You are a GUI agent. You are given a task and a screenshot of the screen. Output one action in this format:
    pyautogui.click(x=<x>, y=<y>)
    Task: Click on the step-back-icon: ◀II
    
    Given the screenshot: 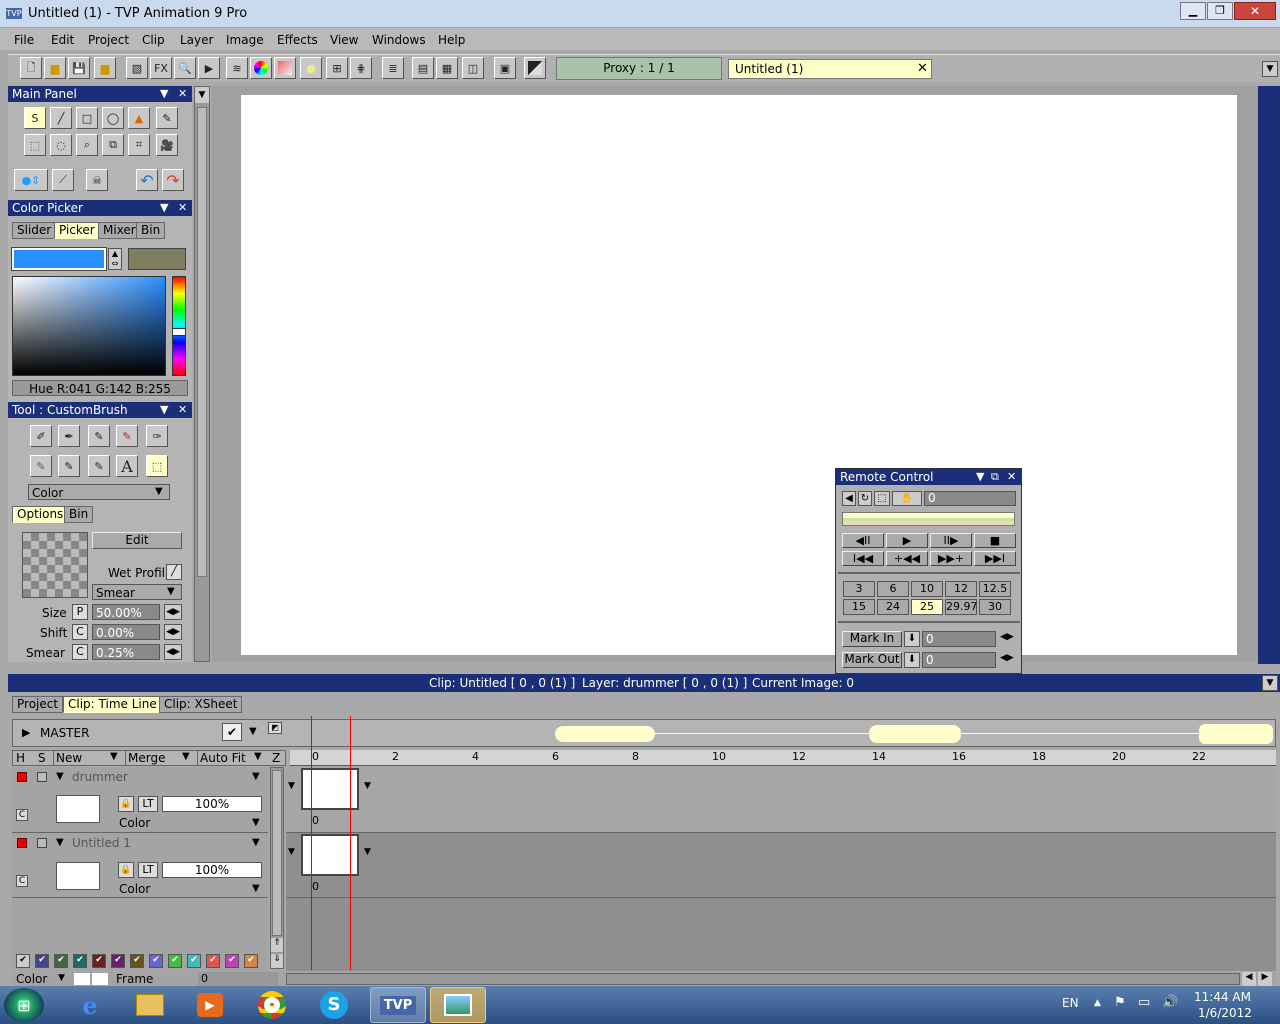 What is the action you would take?
    pyautogui.click(x=863, y=540)
    